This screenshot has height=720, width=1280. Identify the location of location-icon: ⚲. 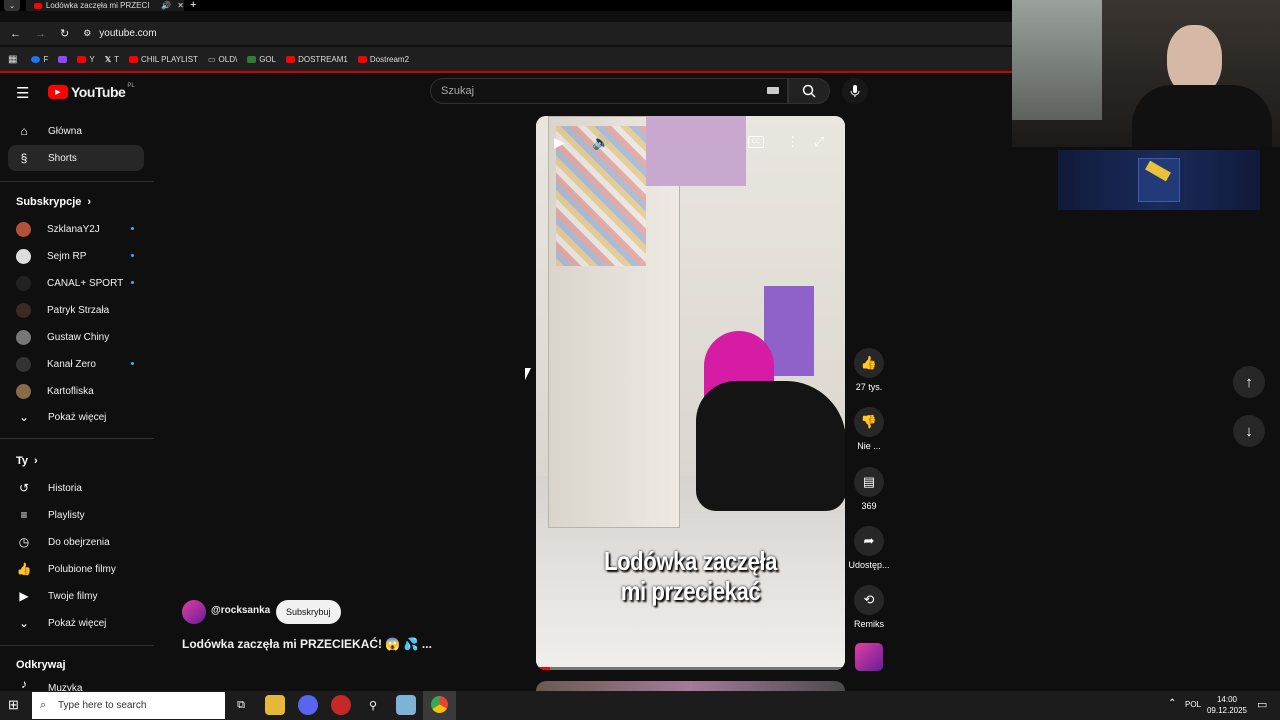
(373, 705).